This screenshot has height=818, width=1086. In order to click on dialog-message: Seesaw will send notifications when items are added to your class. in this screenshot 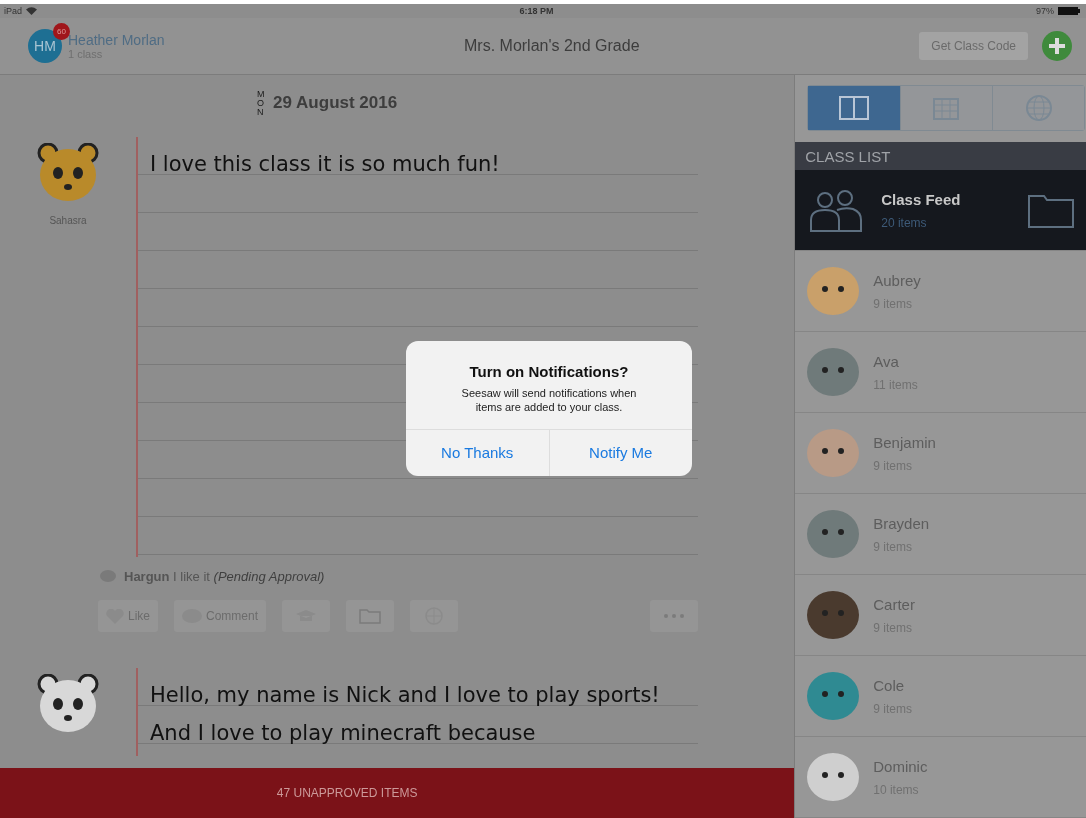, I will do `click(549, 400)`.